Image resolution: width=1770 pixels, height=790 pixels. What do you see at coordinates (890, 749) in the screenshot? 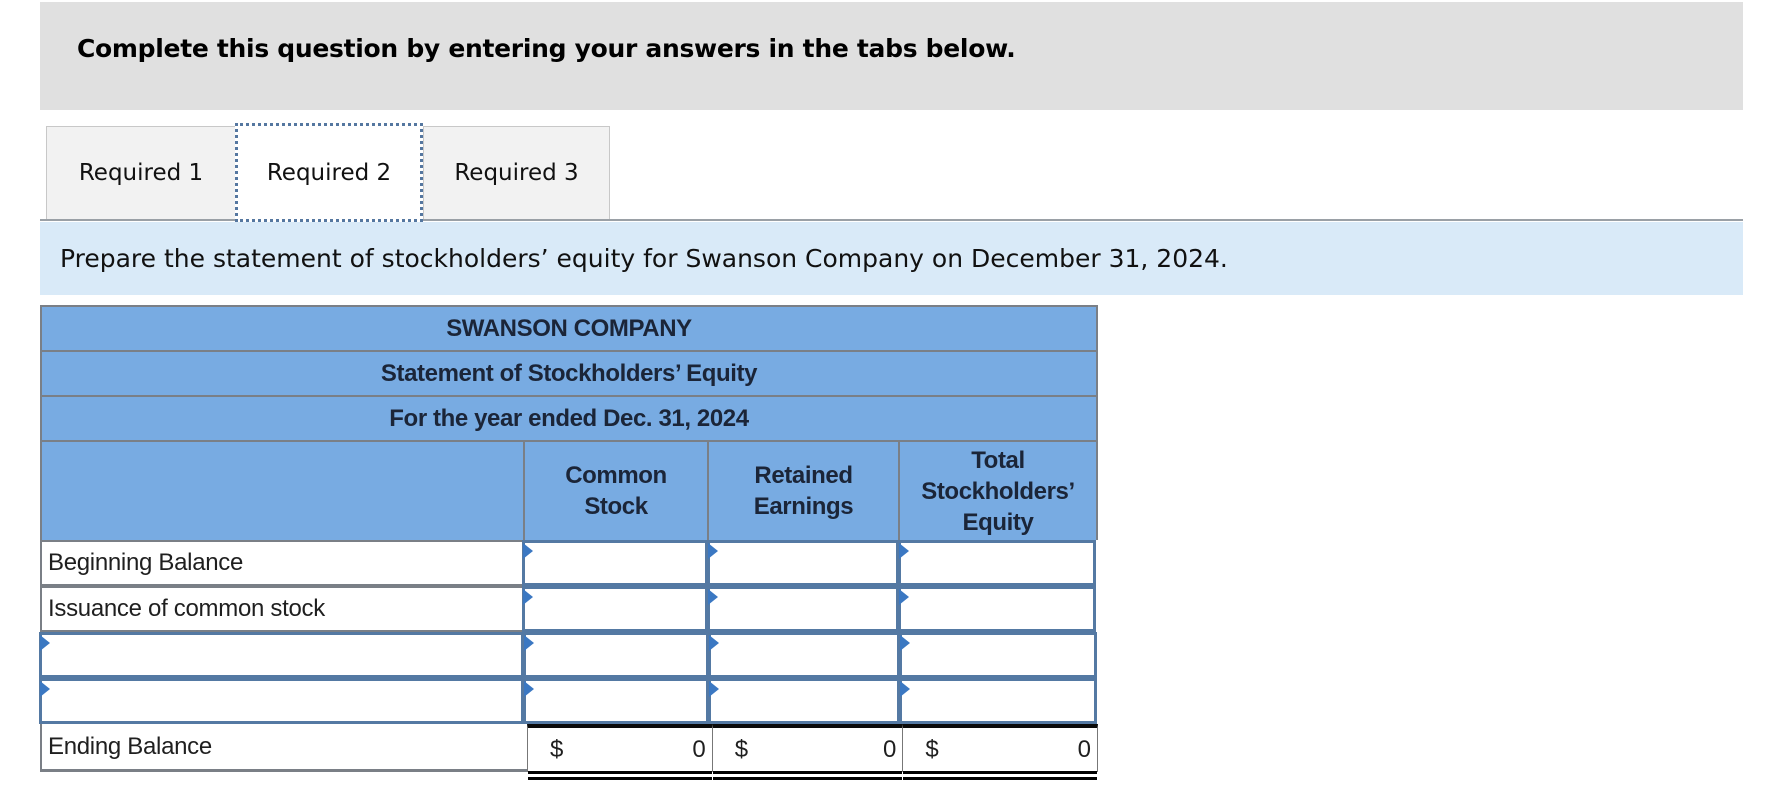
I see `ending-retained-earnings-value: 0` at bounding box center [890, 749].